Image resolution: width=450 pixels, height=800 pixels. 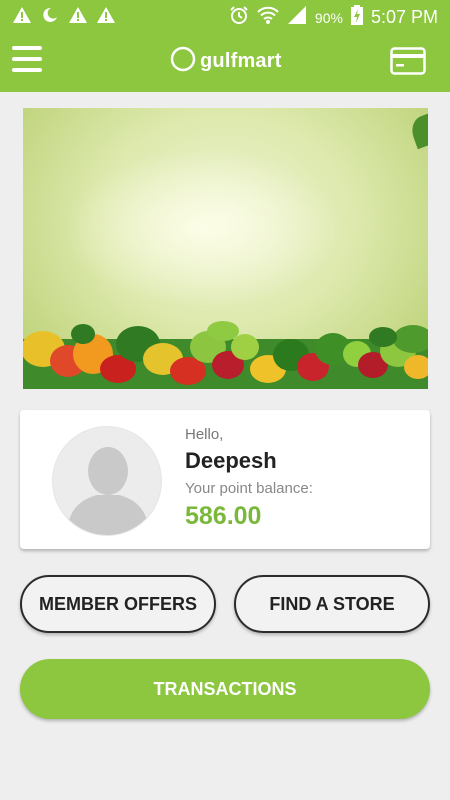 I want to click on app-bar: gulfmart, so click(x=225, y=62).